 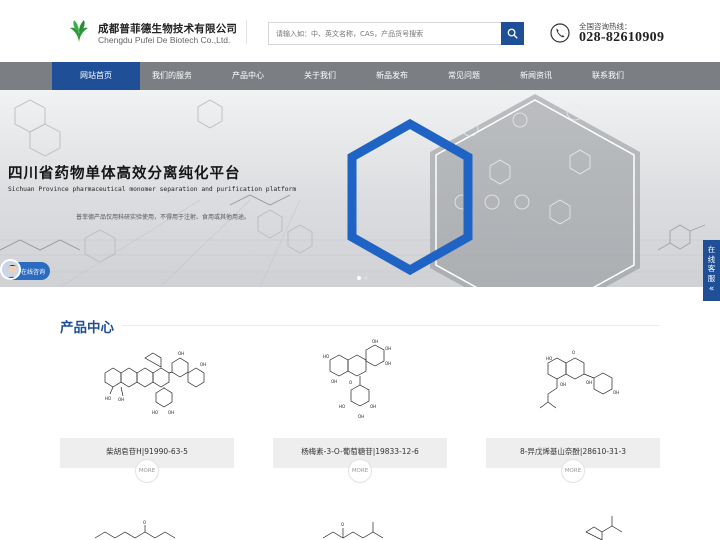 I want to click on side-tab-char: 服, so click(x=711, y=278).